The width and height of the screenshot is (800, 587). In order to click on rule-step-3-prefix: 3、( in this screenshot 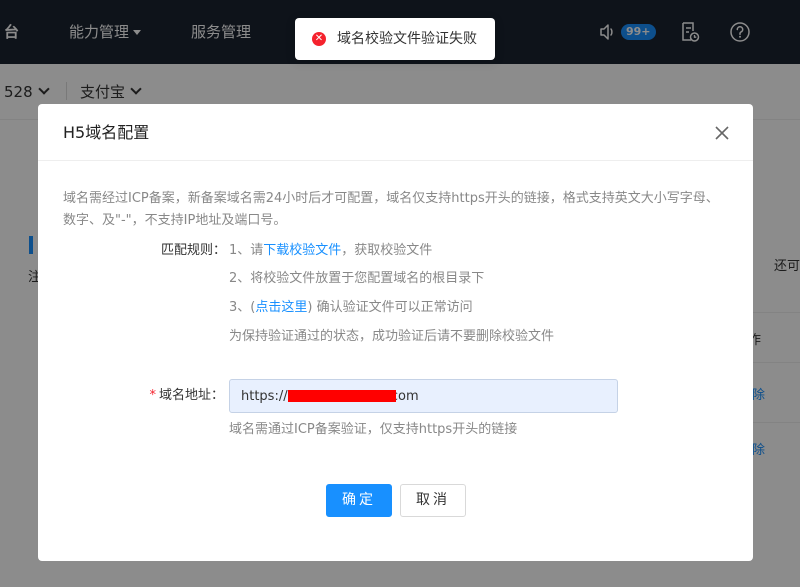, I will do `click(242, 307)`.